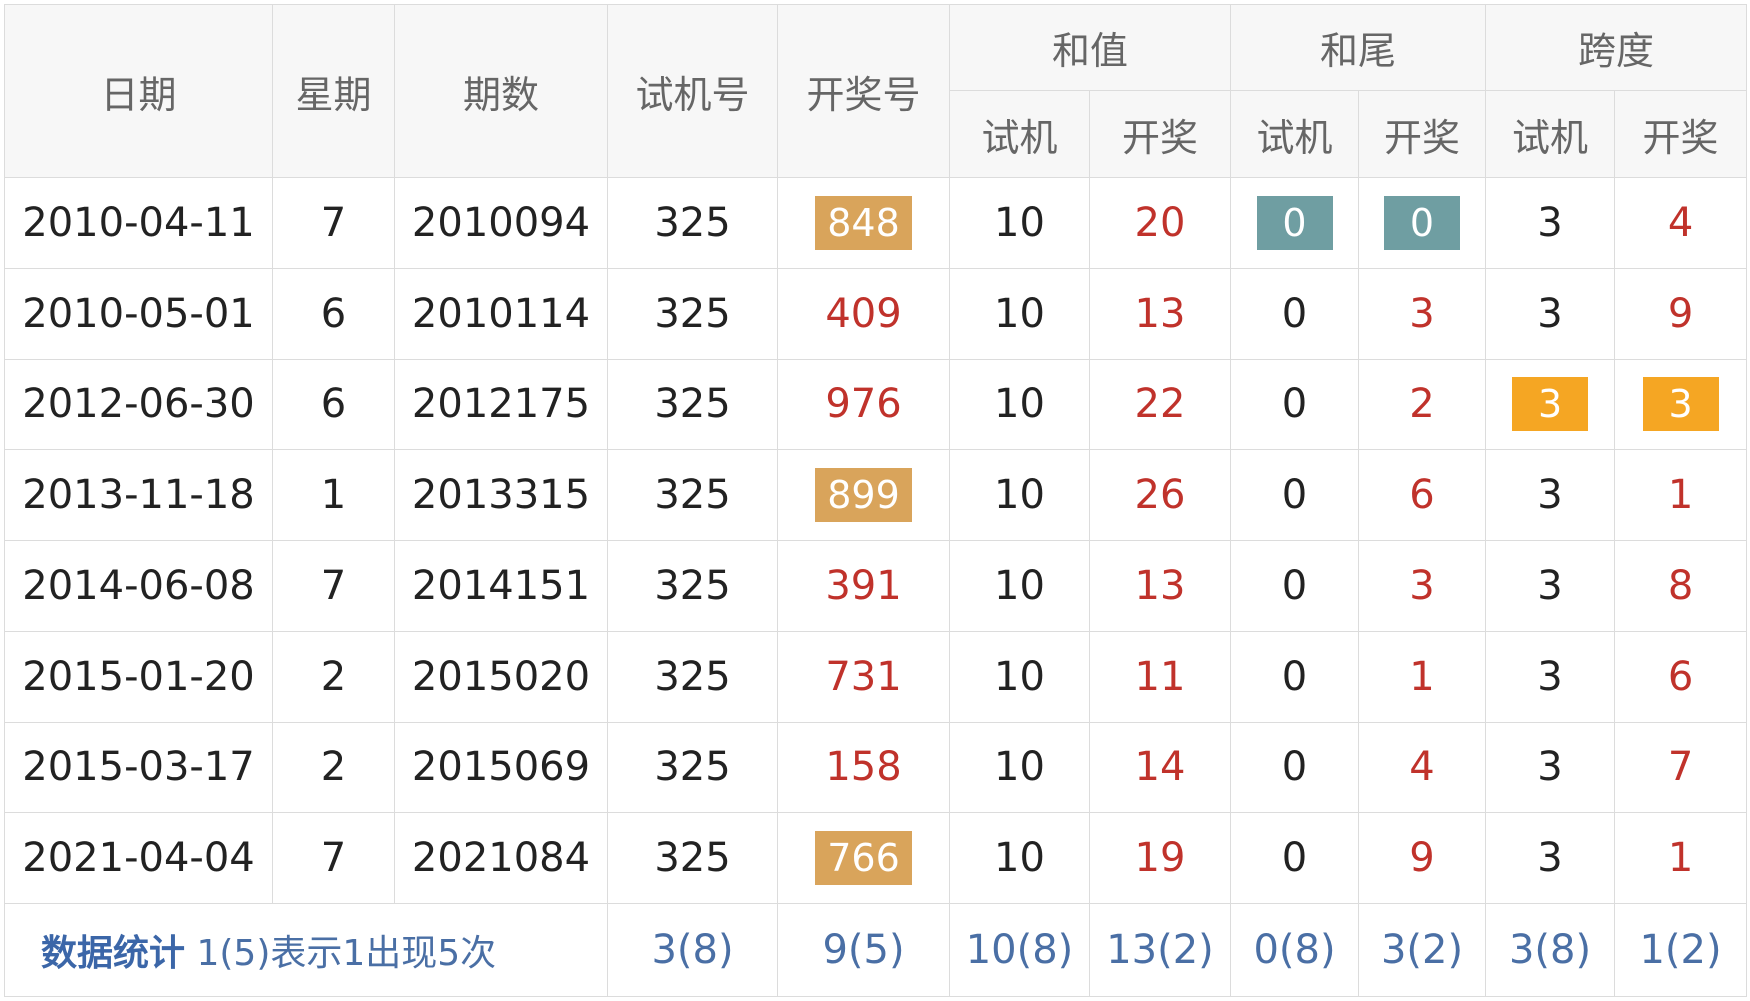 This screenshot has width=1750, height=1001. I want to click on weekday-cell: 1, so click(333, 495).